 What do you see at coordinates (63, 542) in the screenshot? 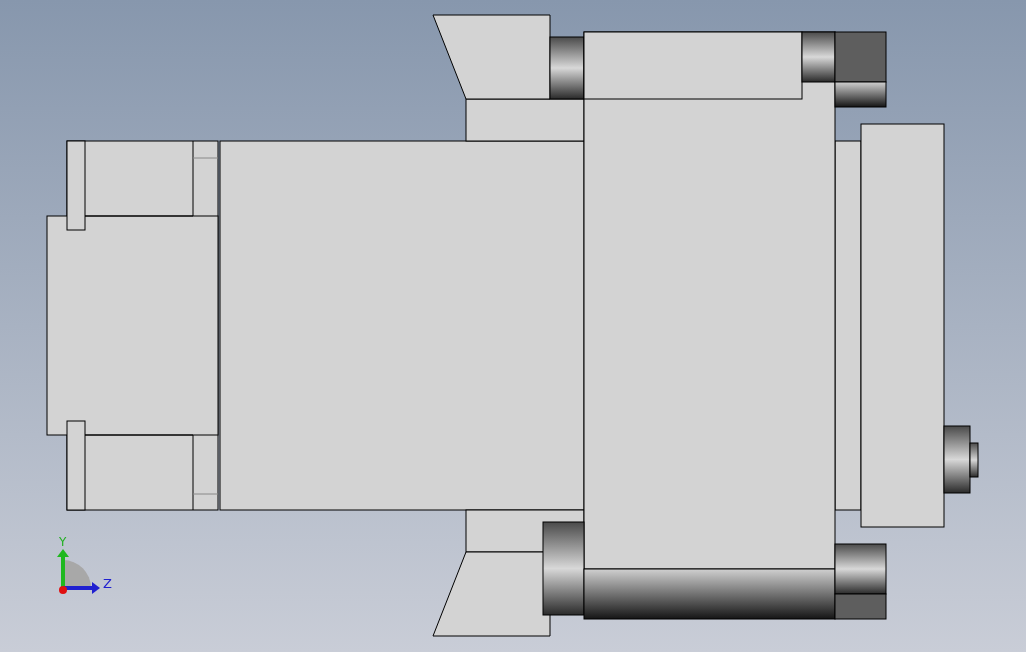
I see `y-axis-label: Y` at bounding box center [63, 542].